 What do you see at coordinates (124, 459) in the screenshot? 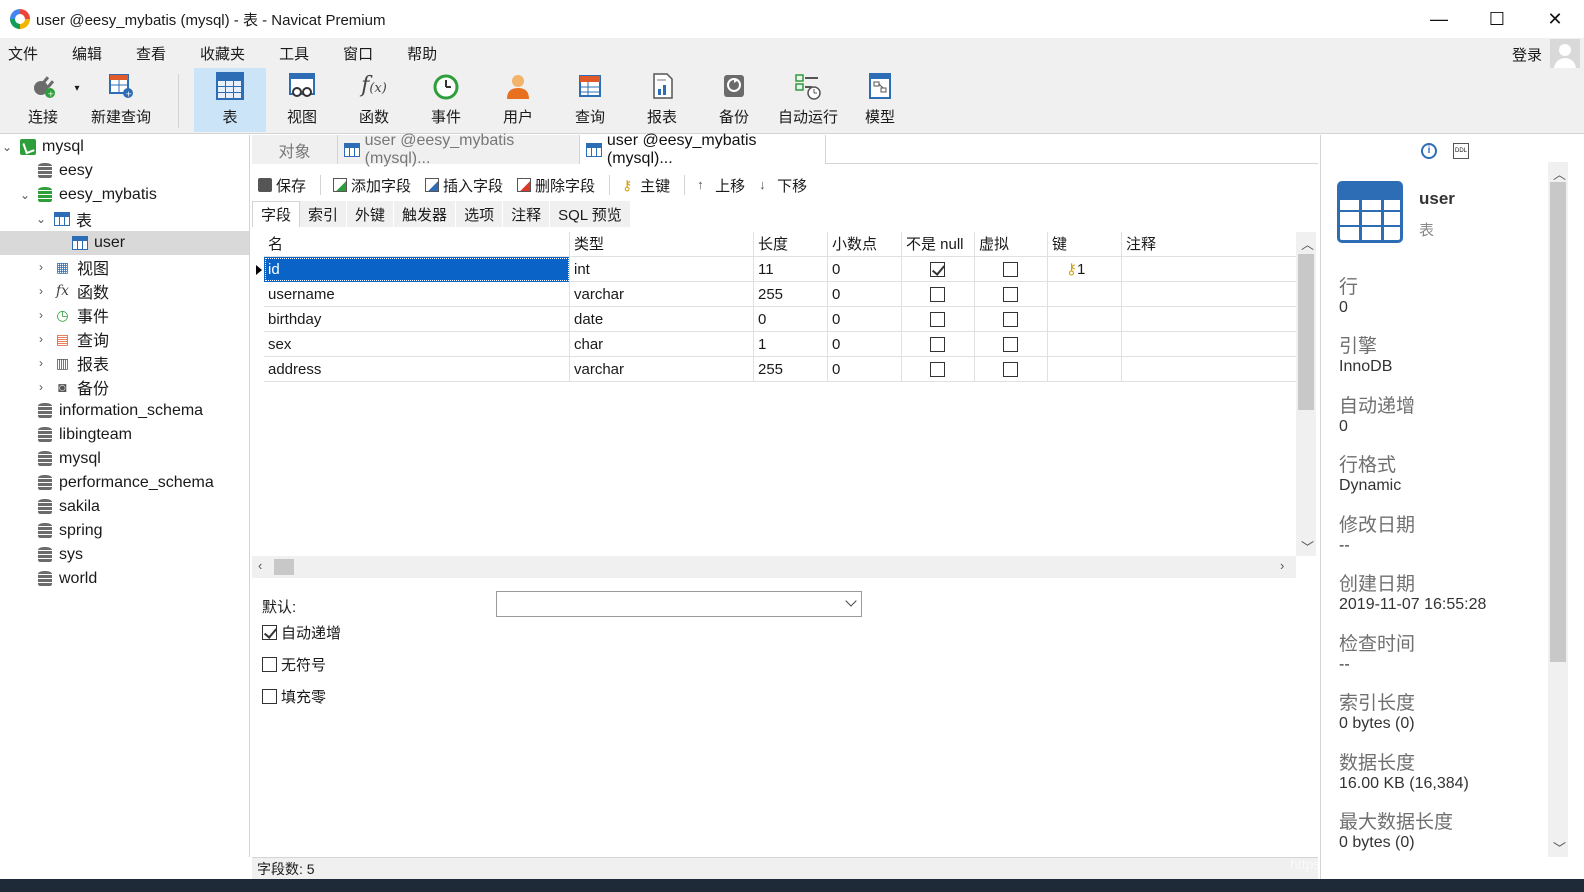
I see `tree-db-mysql: mysql` at bounding box center [124, 459].